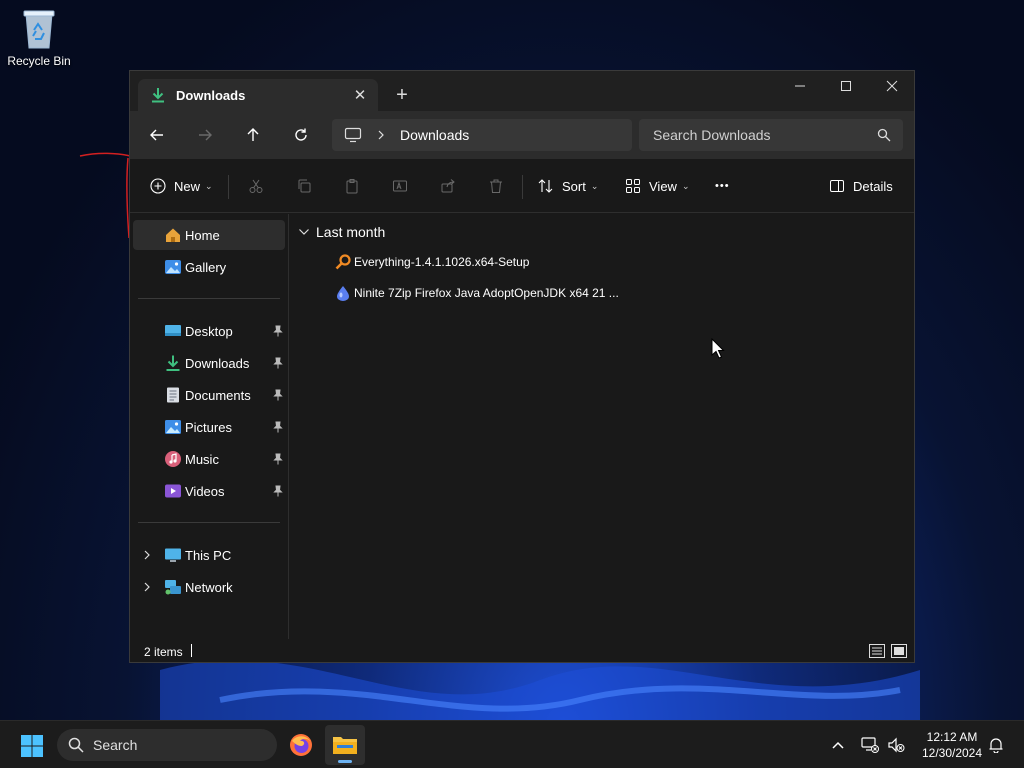 This screenshot has width=1024, height=768. I want to click on sort-button: Sort ⌄, so click(568, 186).